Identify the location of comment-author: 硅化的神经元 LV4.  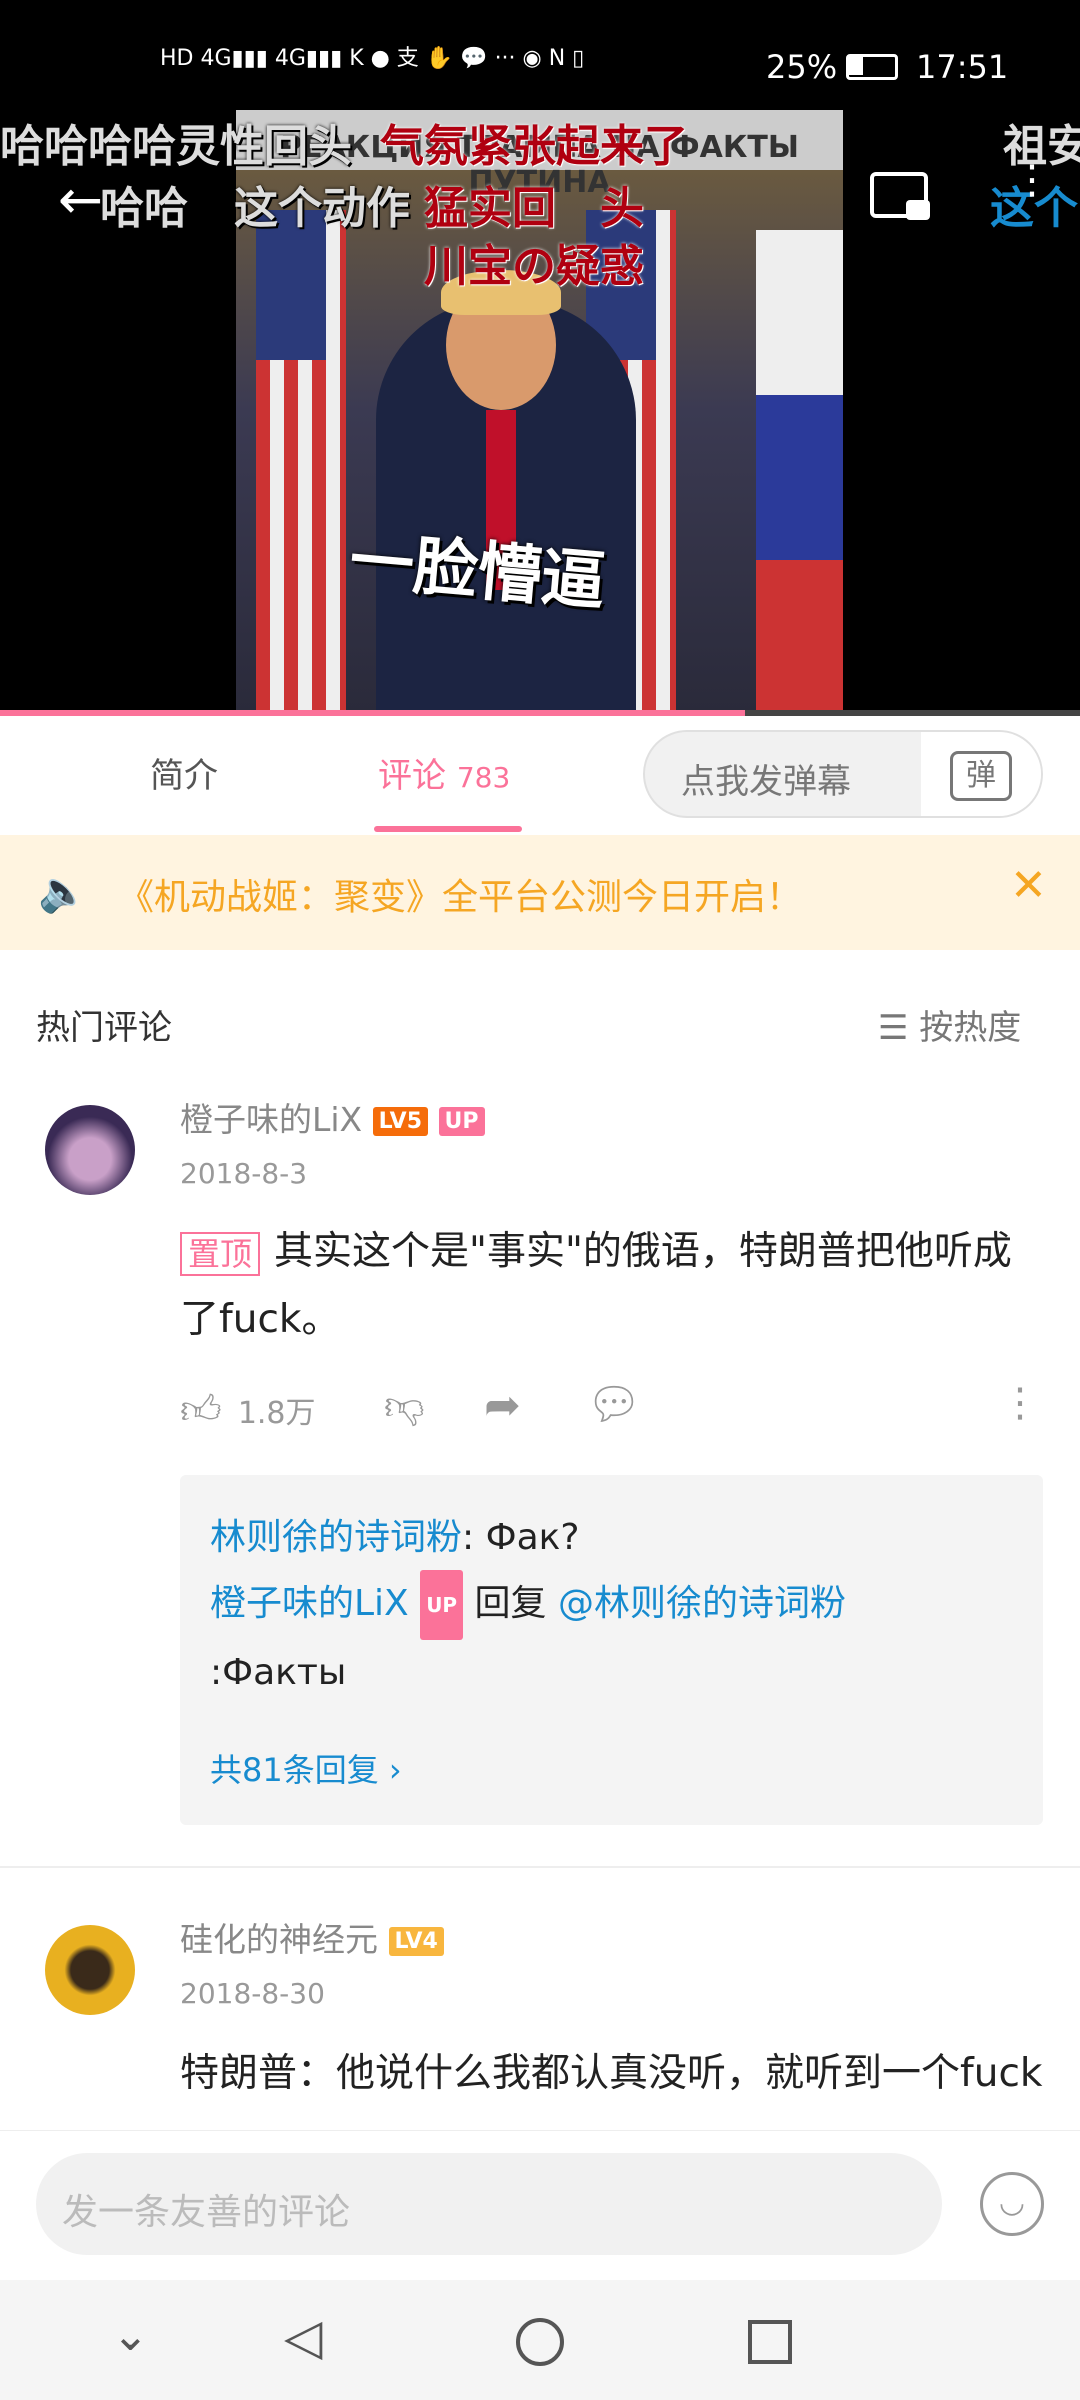
(312, 1937).